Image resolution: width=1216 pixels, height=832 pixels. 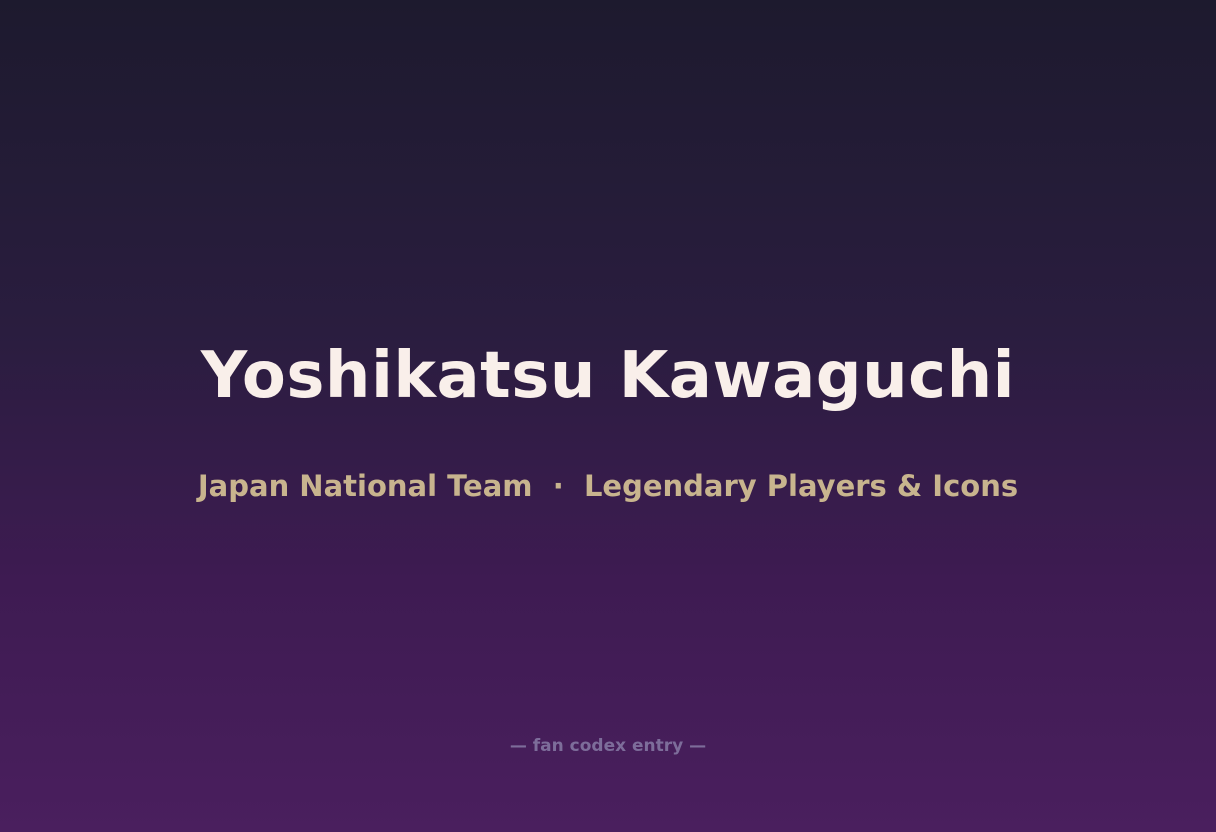 I want to click on subtitle-team: Japan National Team, so click(x=365, y=486).